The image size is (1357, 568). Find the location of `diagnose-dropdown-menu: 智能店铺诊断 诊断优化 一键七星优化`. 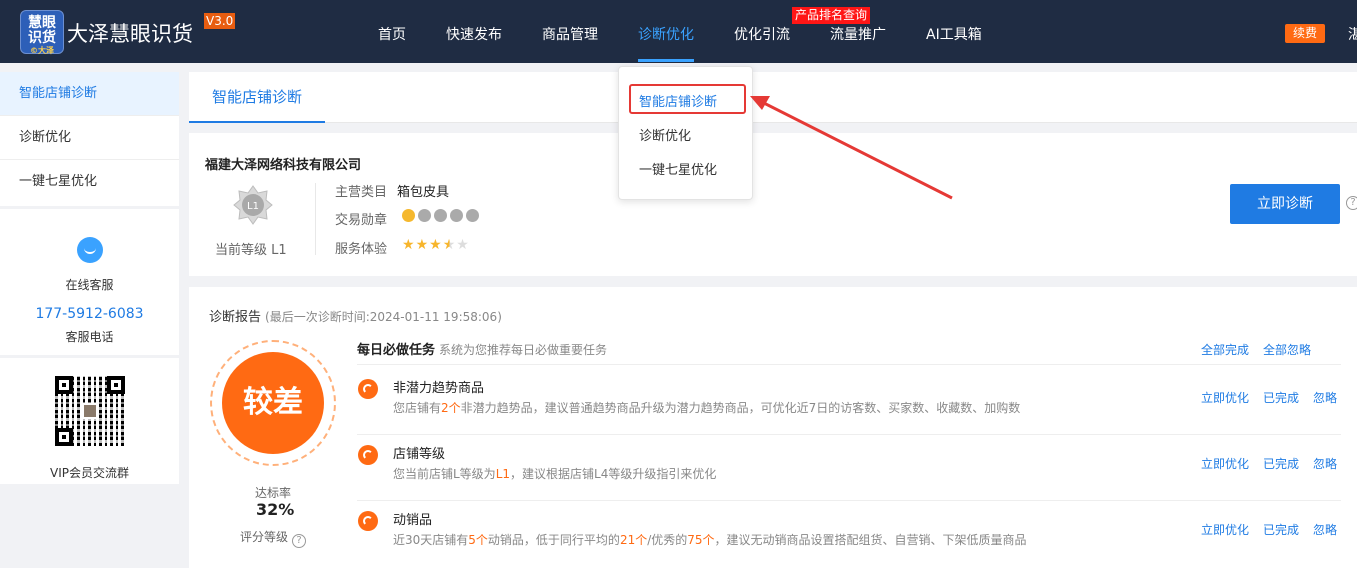

diagnose-dropdown-menu: 智能店铺诊断 诊断优化 一键七星优化 is located at coordinates (685, 133).